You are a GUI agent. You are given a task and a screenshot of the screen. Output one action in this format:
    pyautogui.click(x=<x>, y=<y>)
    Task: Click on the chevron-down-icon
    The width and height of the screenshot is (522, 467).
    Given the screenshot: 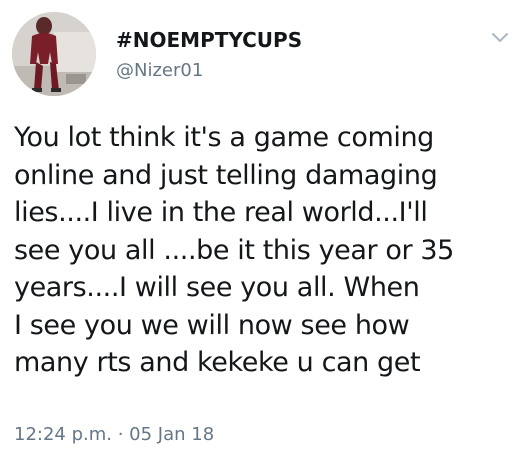 What is the action you would take?
    pyautogui.click(x=500, y=38)
    